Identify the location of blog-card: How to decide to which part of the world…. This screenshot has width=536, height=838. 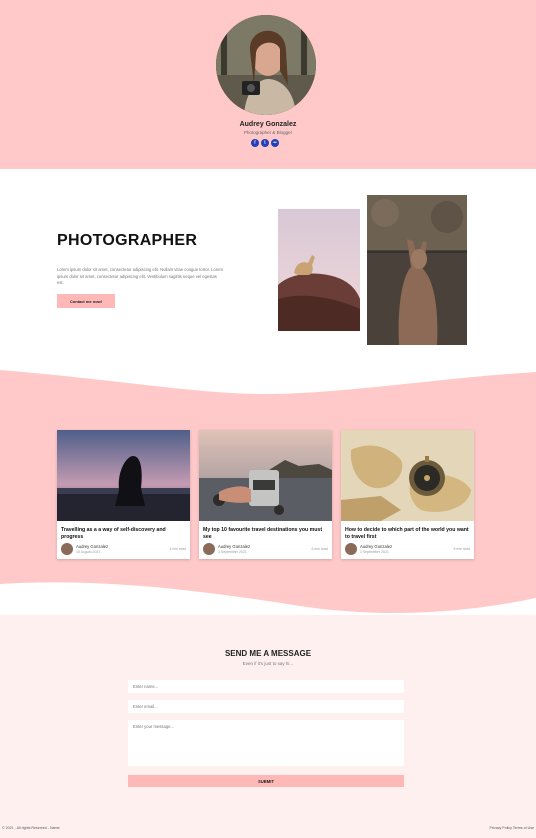
(407, 494).